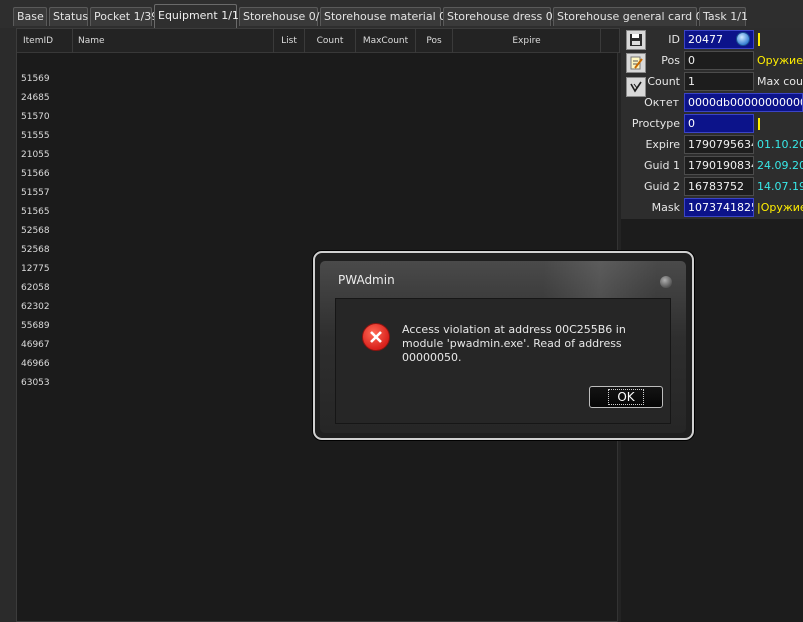 This screenshot has width=803, height=622. I want to click on table-row: 51570, so click(35, 117).